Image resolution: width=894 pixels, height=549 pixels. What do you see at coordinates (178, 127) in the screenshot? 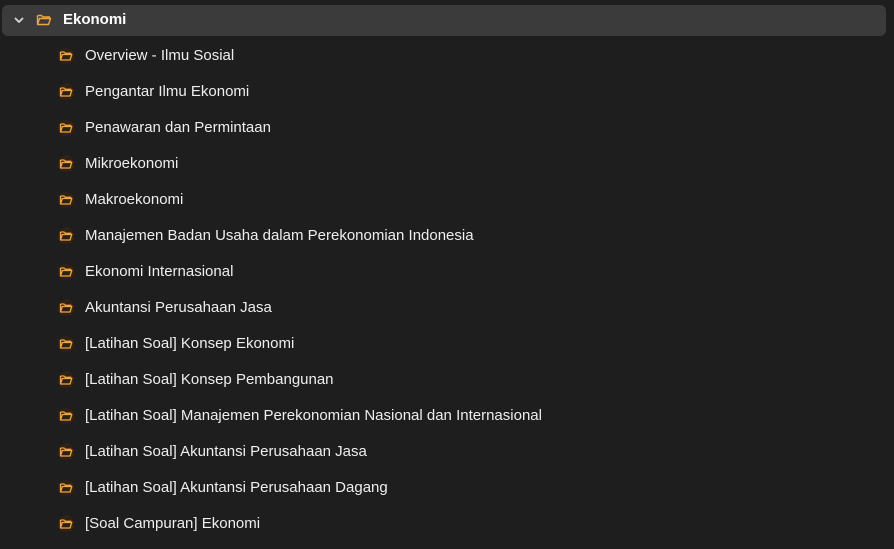
I see `tree-item-label: Penawaran dan Permintaan` at bounding box center [178, 127].